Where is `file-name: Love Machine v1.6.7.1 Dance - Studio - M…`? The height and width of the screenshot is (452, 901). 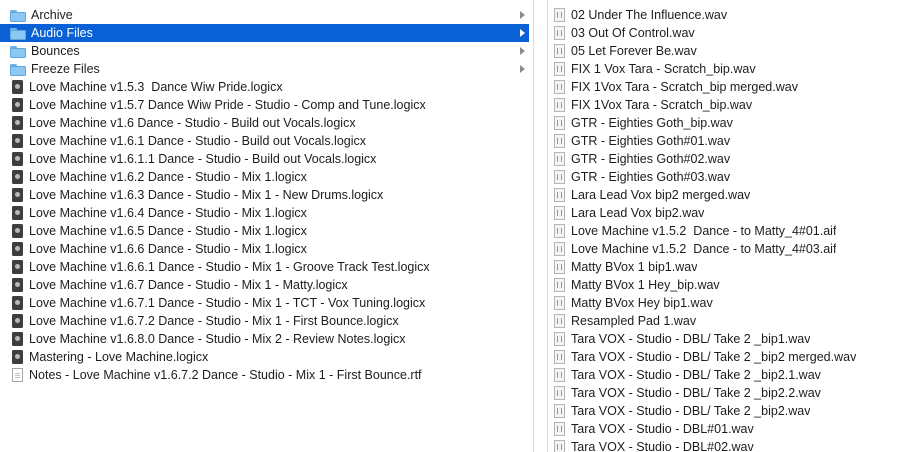 file-name: Love Machine v1.6.7.1 Dance - Studio - M… is located at coordinates (227, 303).